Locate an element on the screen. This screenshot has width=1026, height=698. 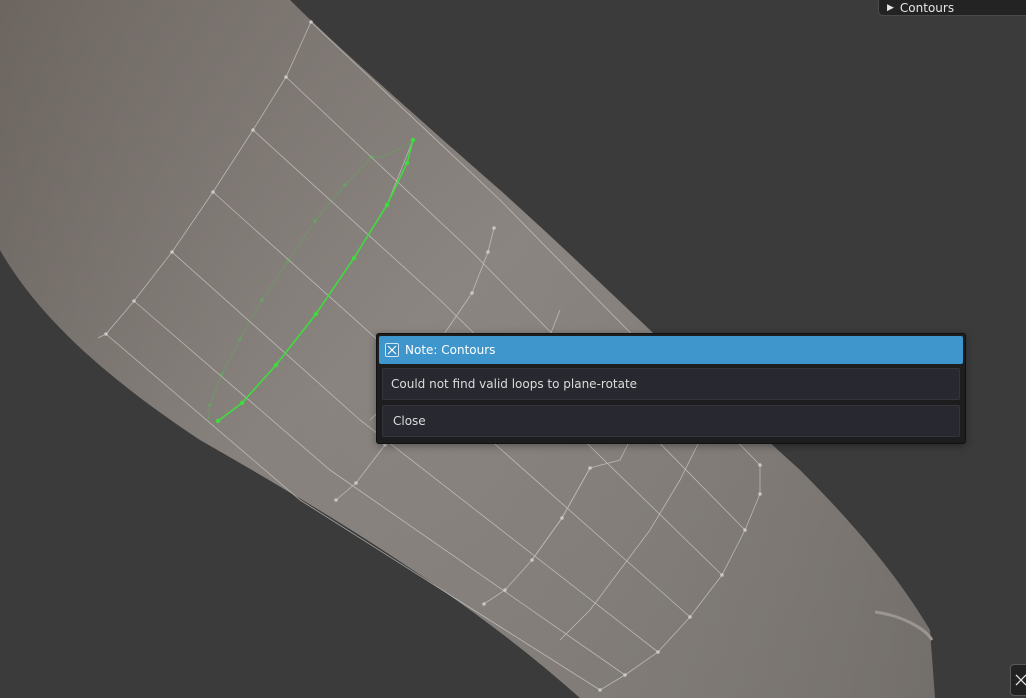
dialog-header: Note: Contours is located at coordinates (671, 350).